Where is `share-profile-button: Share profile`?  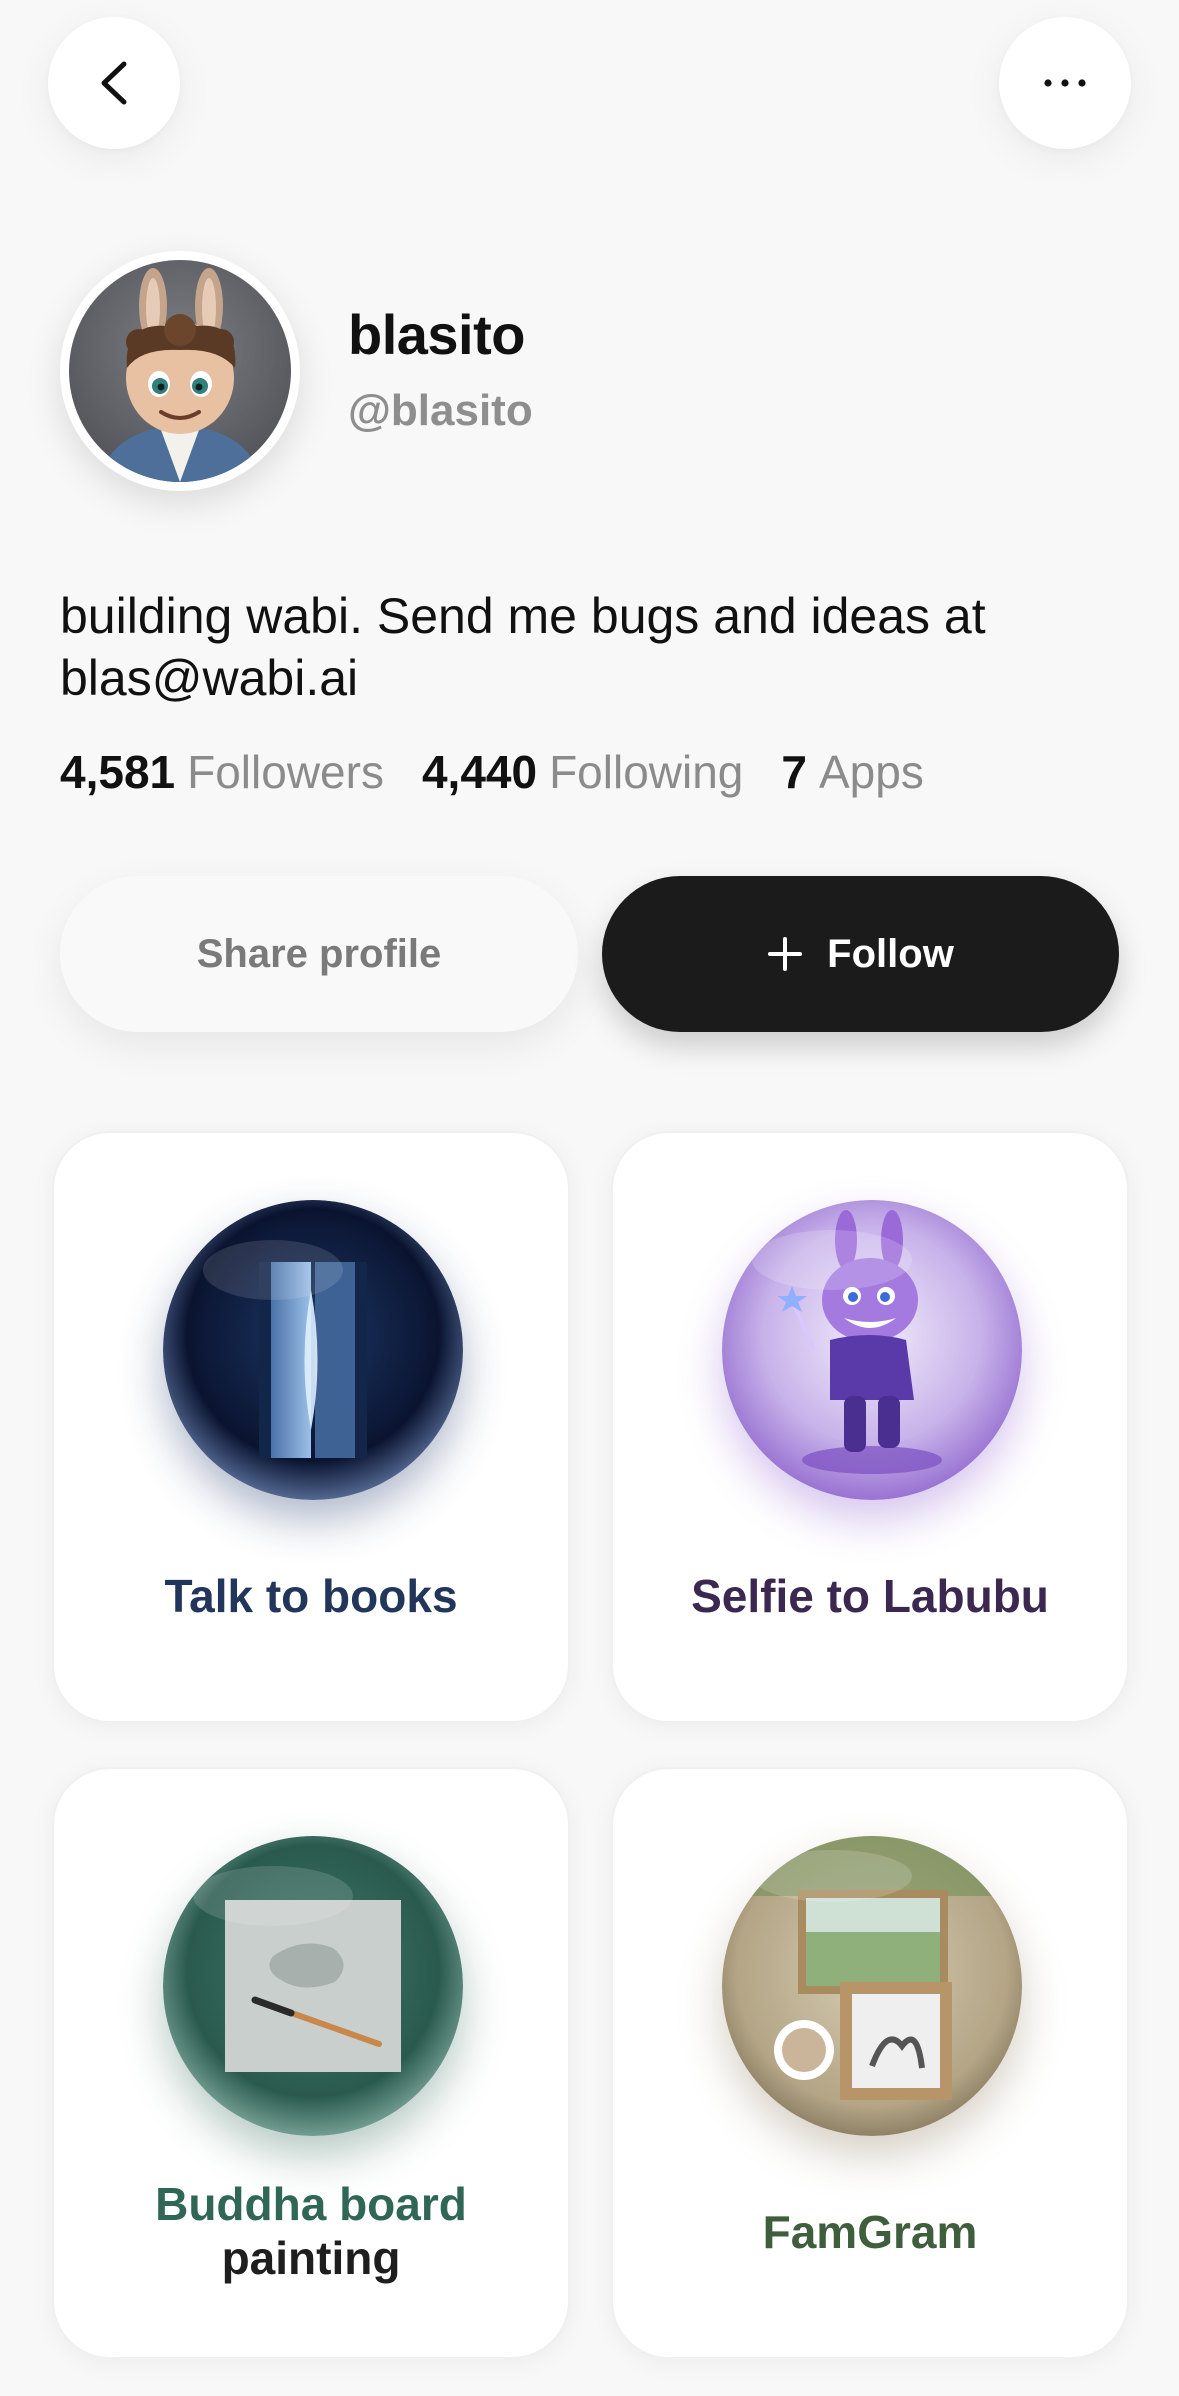
share-profile-button: Share profile is located at coordinates (319, 954).